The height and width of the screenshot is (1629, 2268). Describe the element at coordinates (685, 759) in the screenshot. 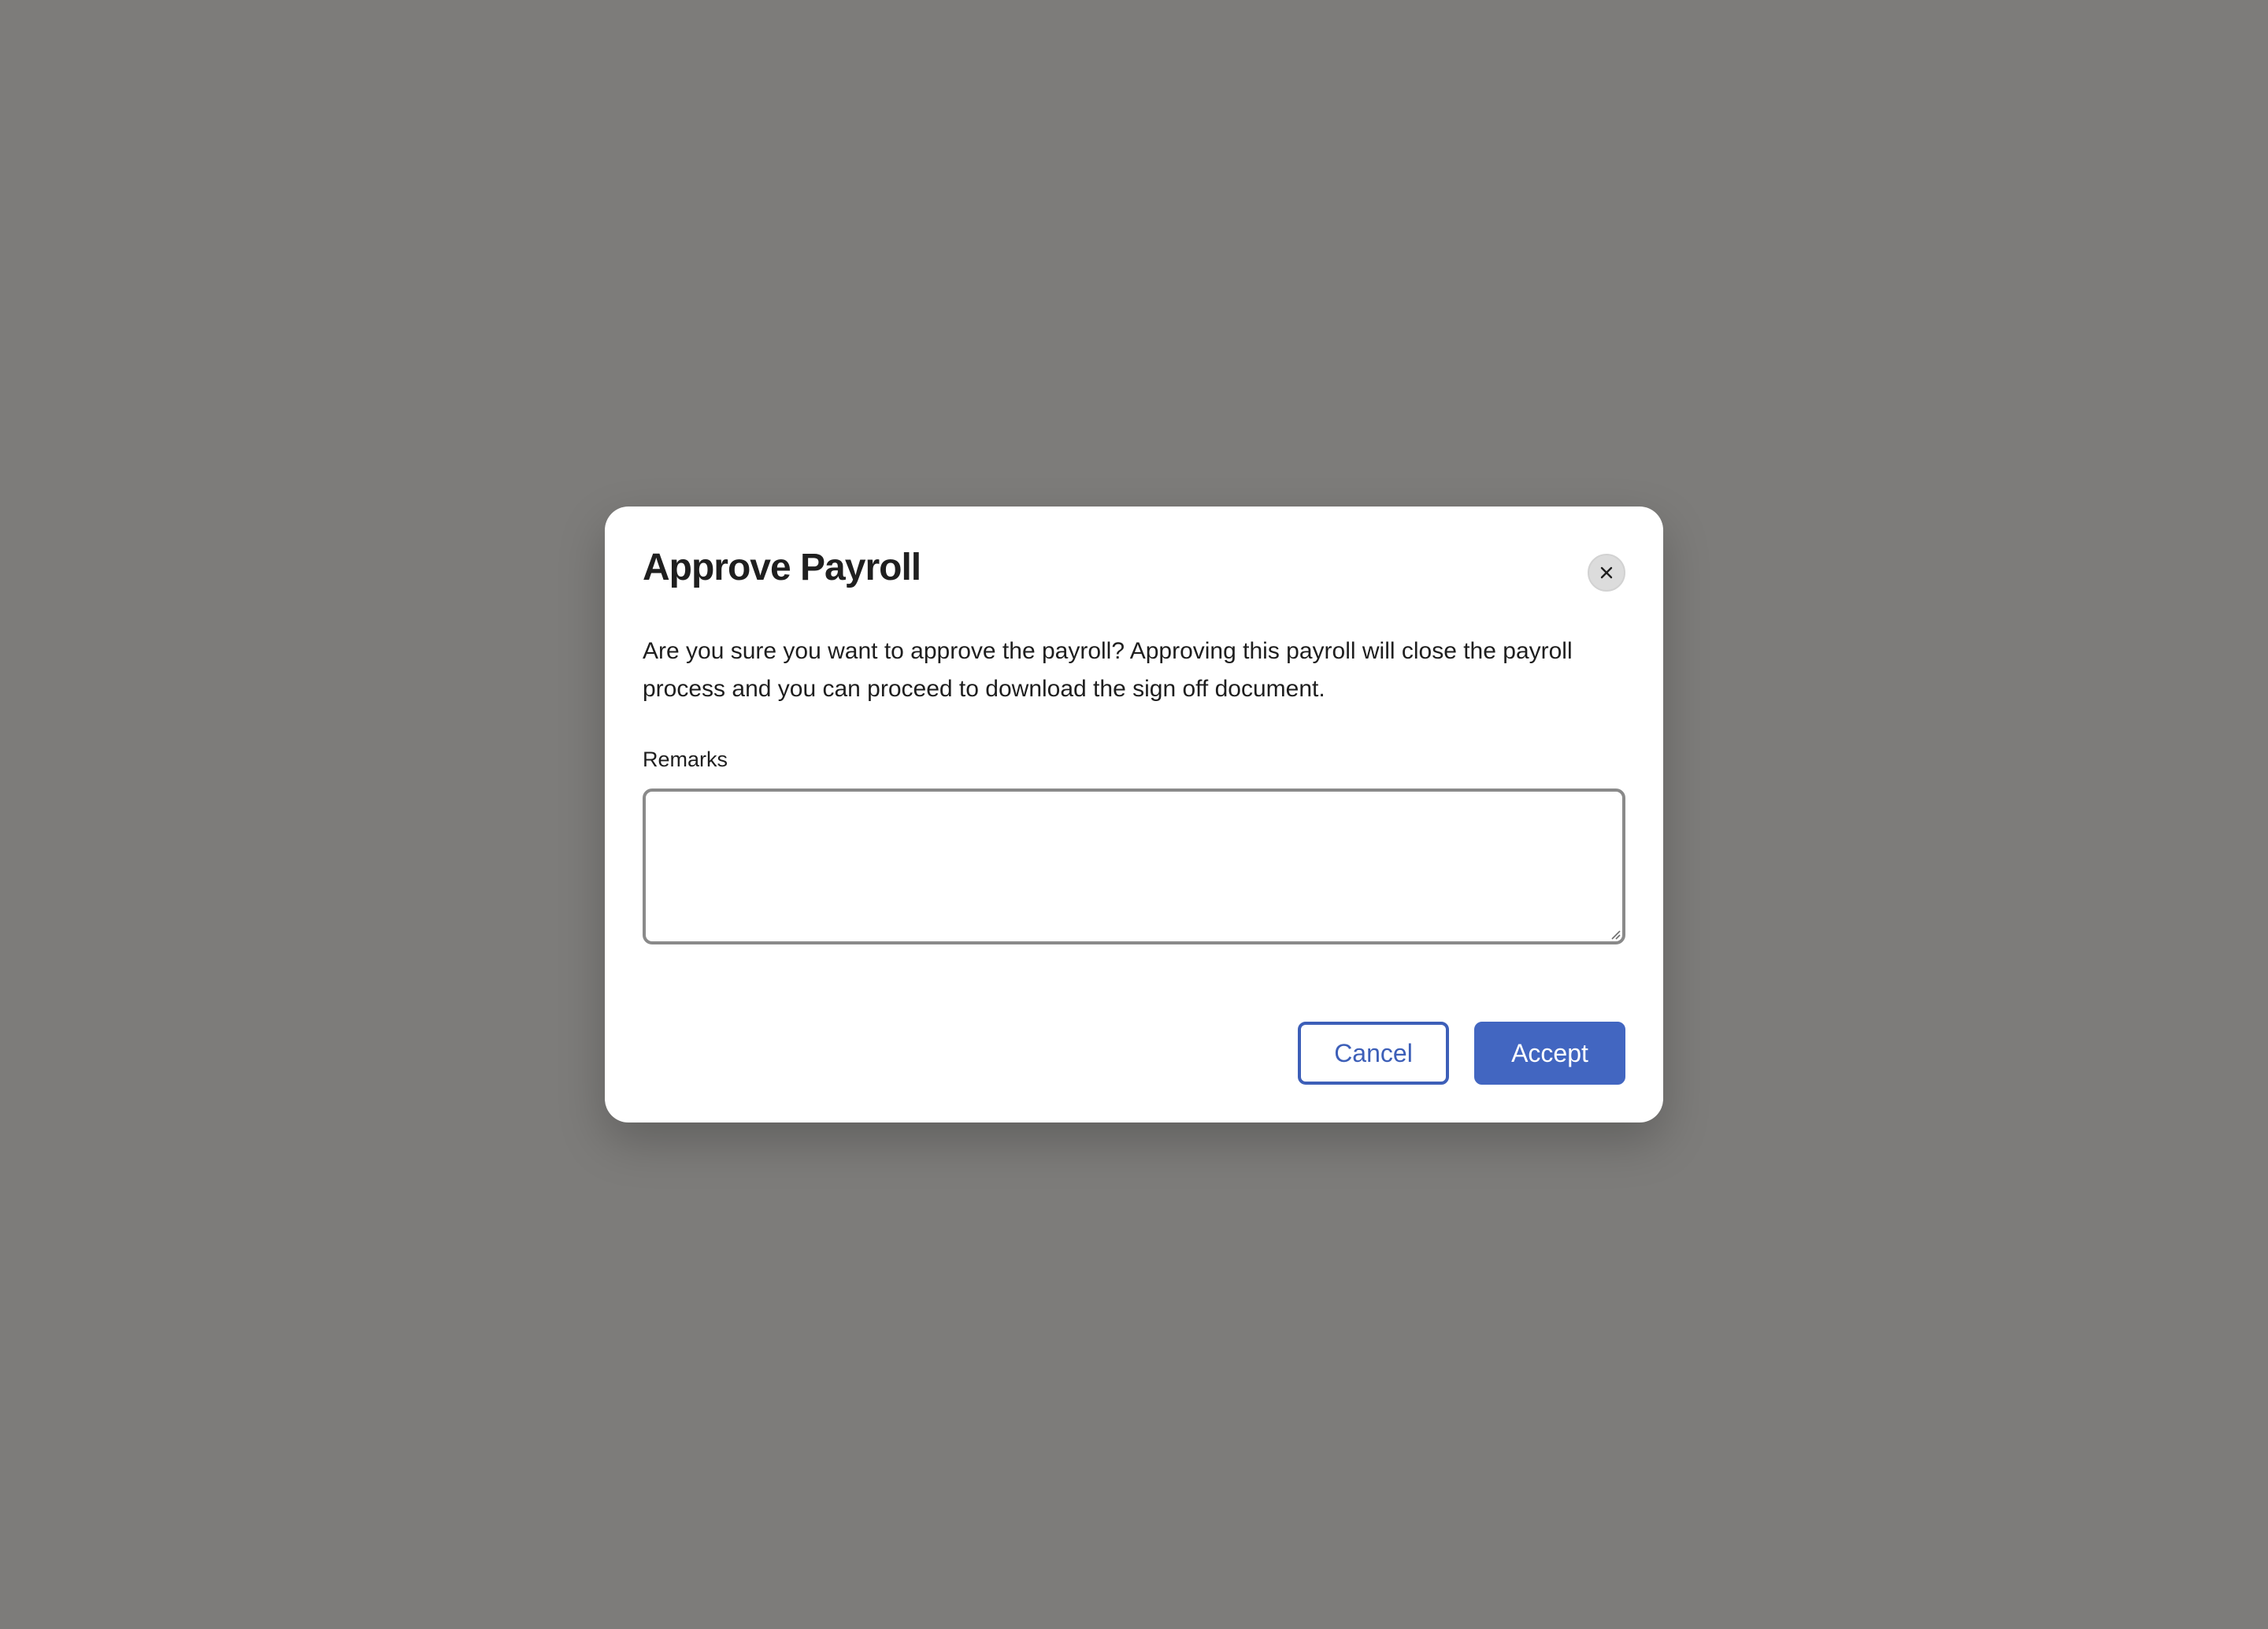

I see `remarks-label: Remarks` at that location.